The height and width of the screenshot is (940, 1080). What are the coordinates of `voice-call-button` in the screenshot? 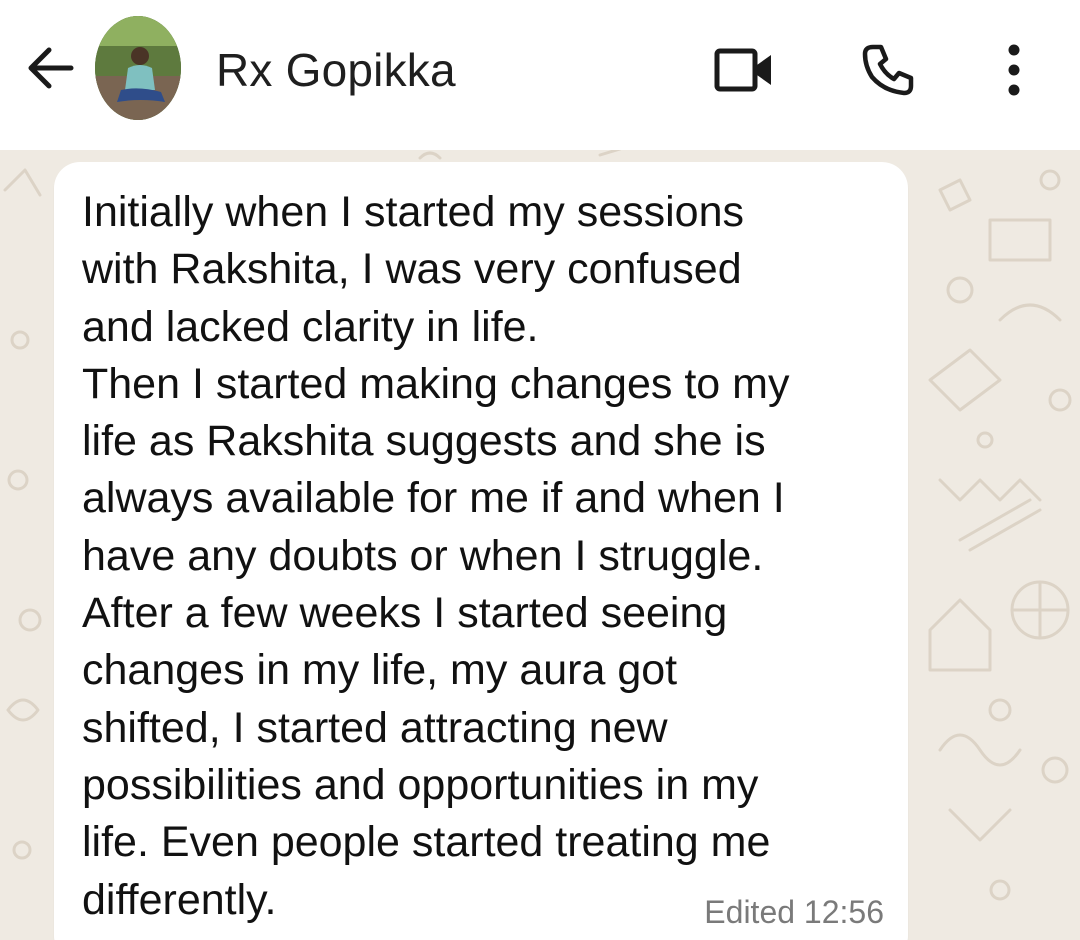 It's located at (888, 70).